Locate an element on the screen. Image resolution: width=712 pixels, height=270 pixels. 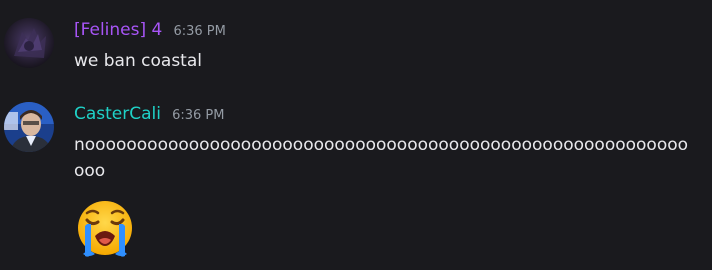
loudly-crying-face-icon-graphic is located at coordinates (105, 229).